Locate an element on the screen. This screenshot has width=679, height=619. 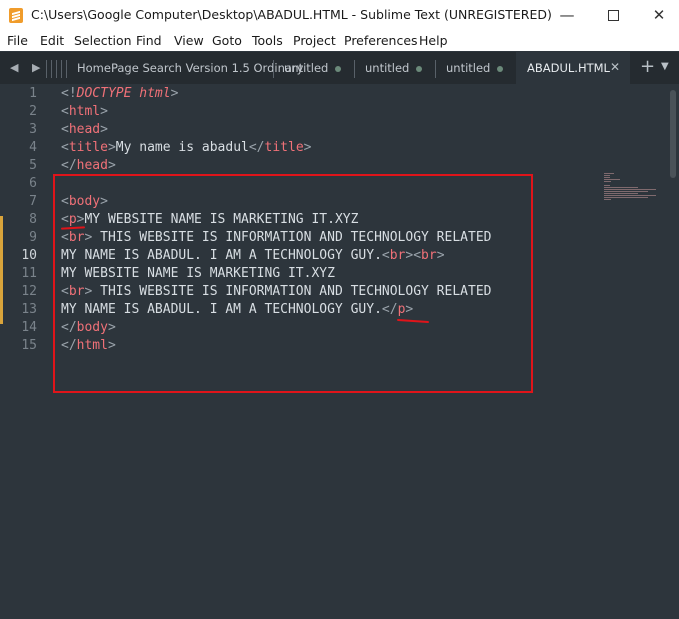
line-number: 9 is located at coordinates (33, 237).